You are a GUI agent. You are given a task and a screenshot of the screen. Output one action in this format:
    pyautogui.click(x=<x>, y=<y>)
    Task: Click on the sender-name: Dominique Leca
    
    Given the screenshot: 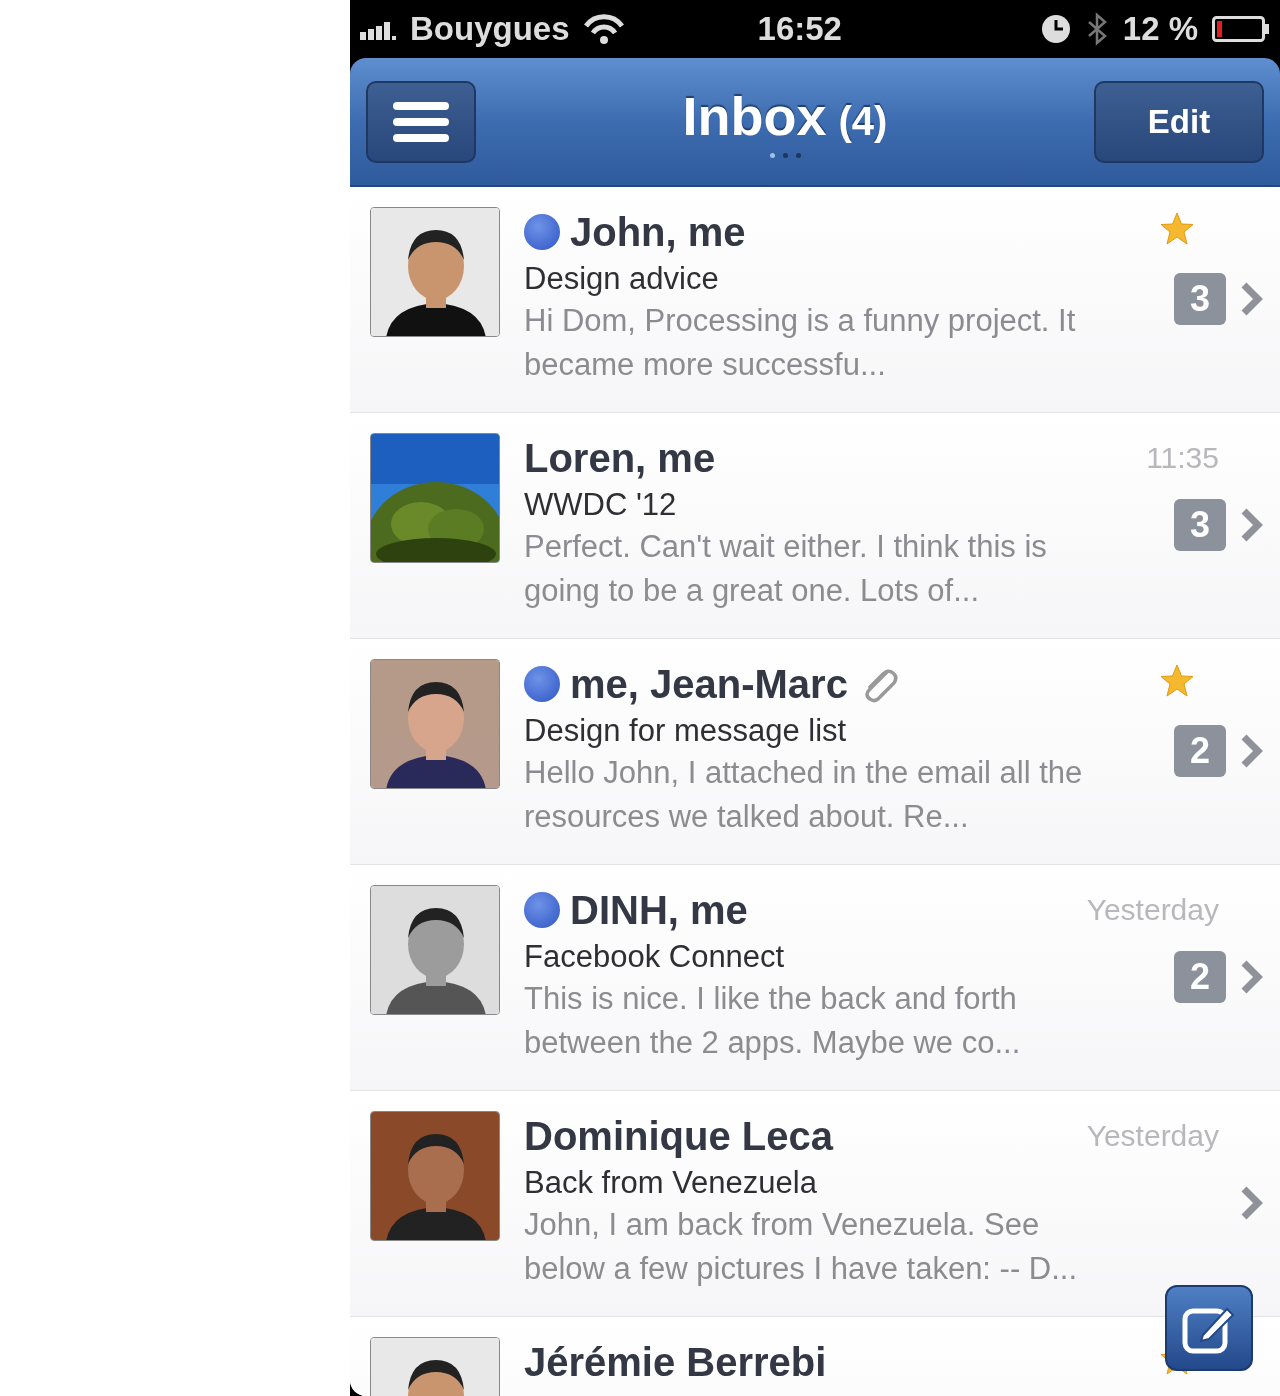 What is the action you would take?
    pyautogui.click(x=678, y=1136)
    